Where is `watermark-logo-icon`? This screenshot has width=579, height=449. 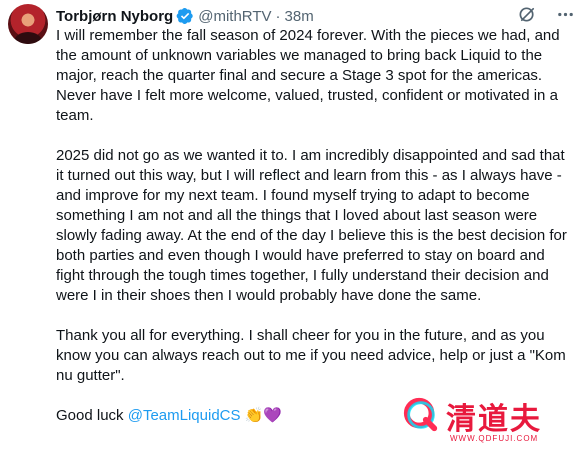 watermark-logo-icon is located at coordinates (420, 414).